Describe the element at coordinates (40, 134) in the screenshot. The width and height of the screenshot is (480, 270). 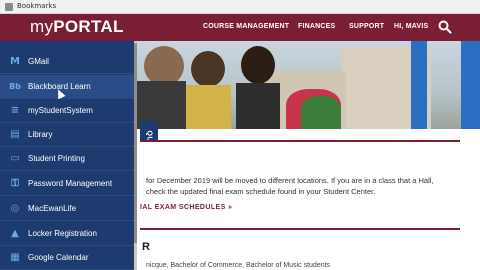
I see `sidebar-item-label: Library` at that location.